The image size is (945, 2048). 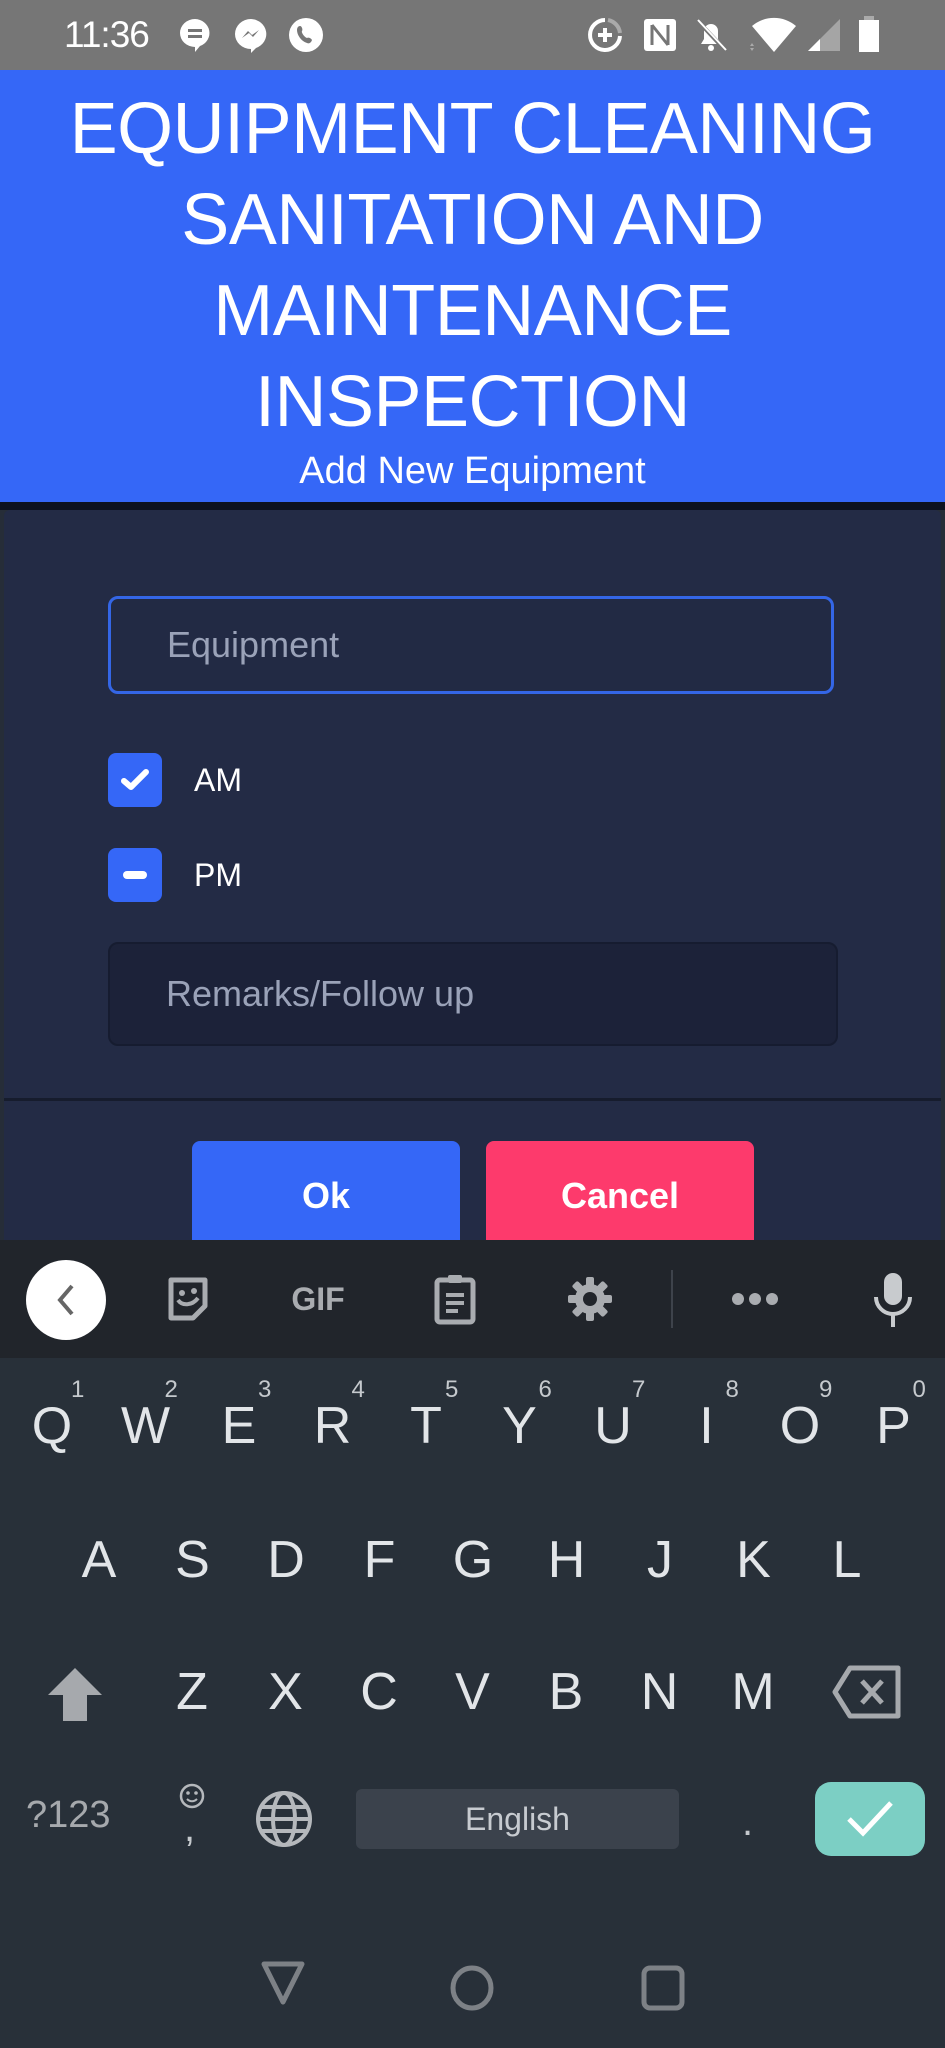 What do you see at coordinates (613, 1426) in the screenshot?
I see `key-u: U` at bounding box center [613, 1426].